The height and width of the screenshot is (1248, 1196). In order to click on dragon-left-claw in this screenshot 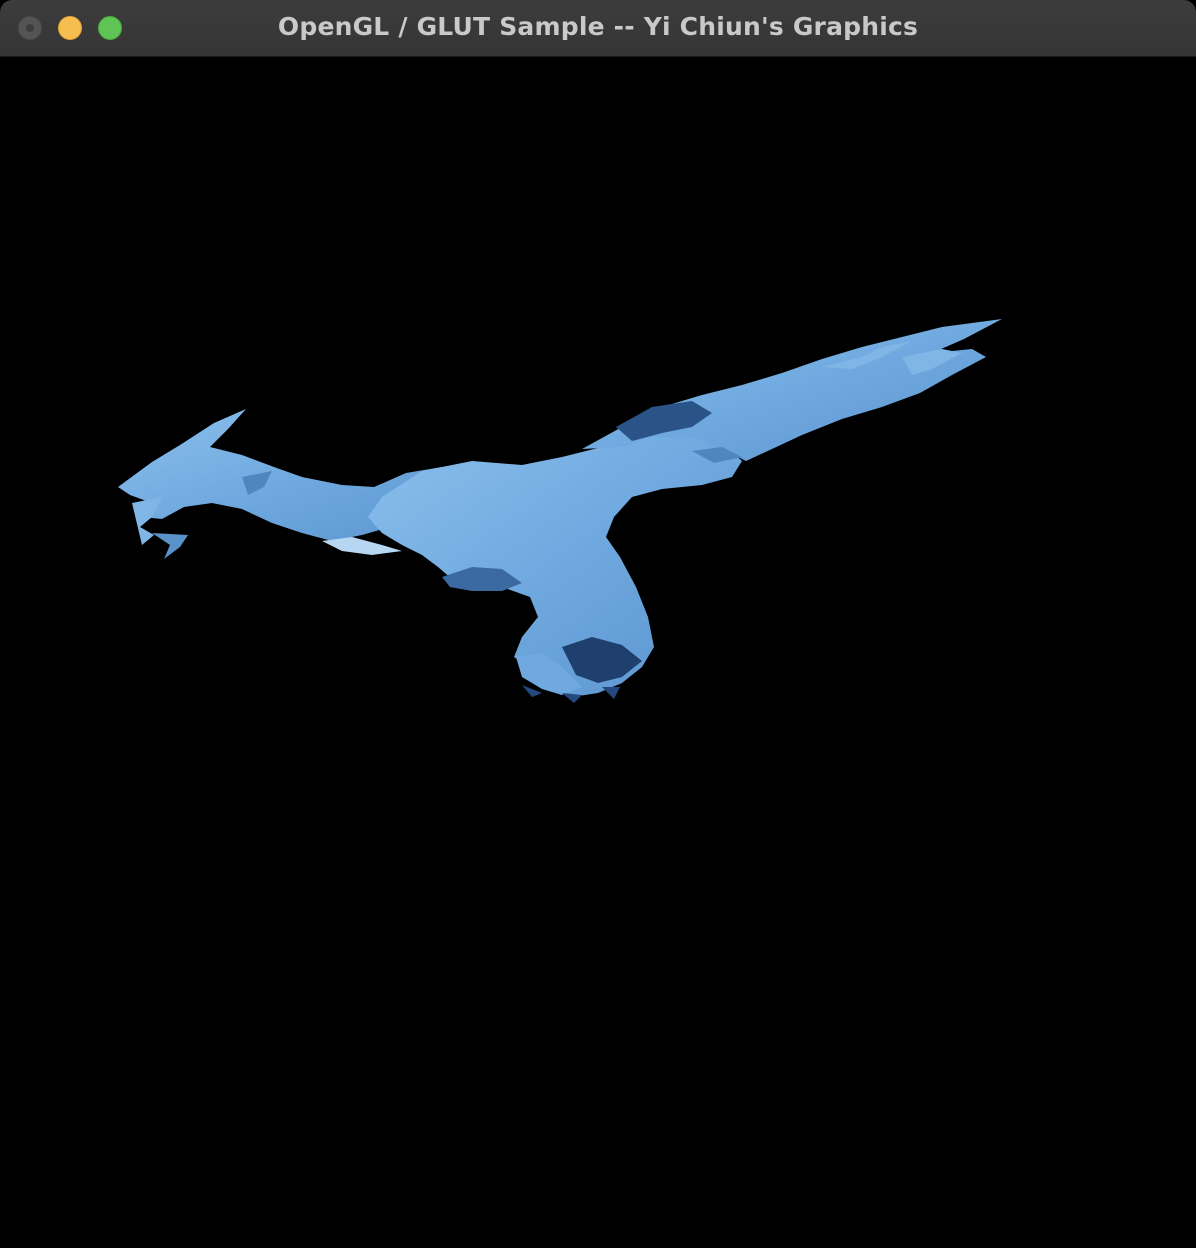, I will do `click(170, 546)`.